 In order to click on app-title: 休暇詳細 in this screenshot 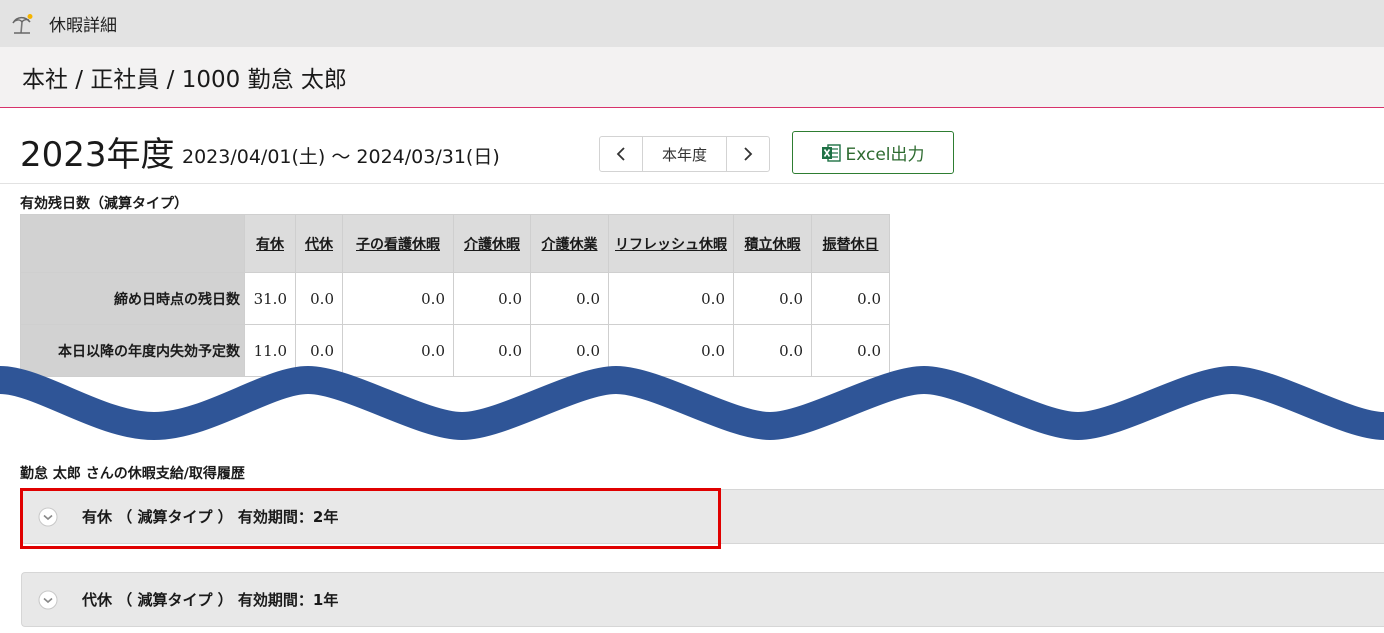, I will do `click(83, 26)`.